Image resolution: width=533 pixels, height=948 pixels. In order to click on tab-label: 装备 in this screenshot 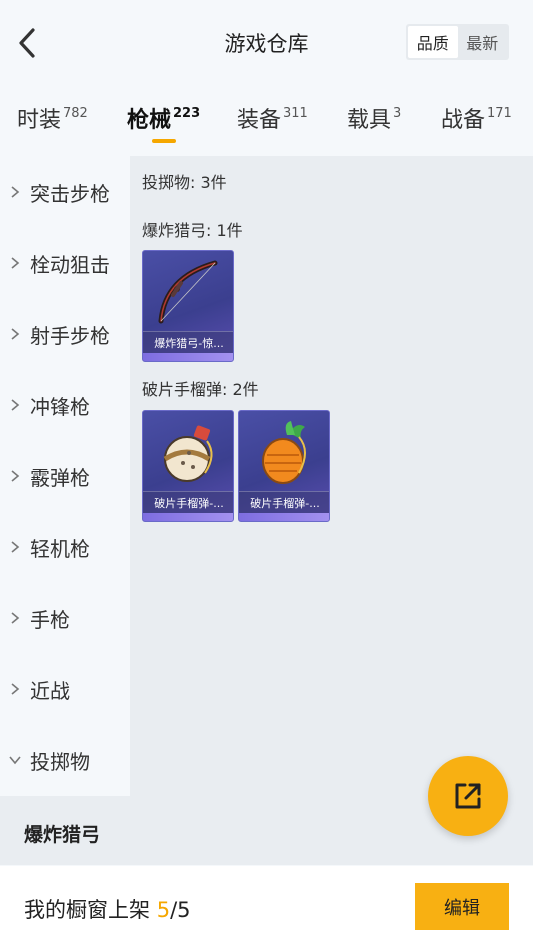, I will do `click(259, 120)`.